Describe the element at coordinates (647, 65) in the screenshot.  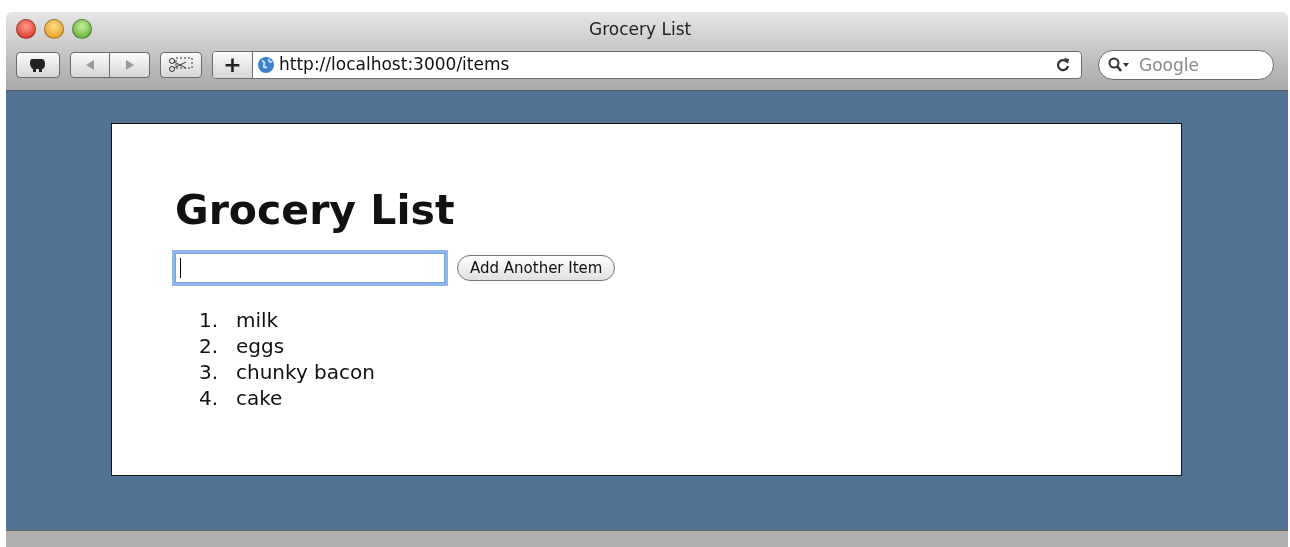
I see `address-bar: + http://localhost:3000/items` at that location.